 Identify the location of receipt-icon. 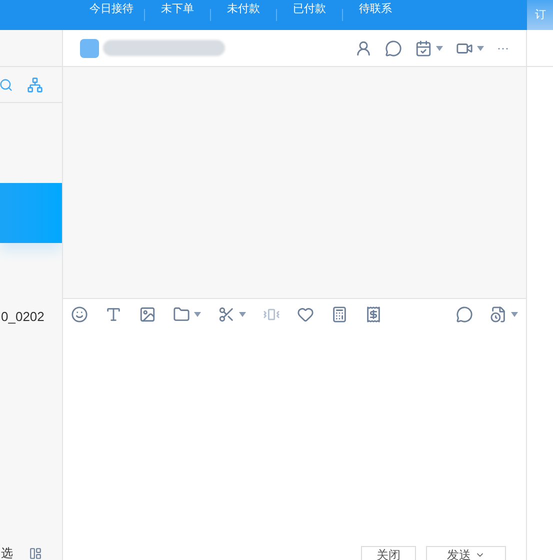
(373, 314).